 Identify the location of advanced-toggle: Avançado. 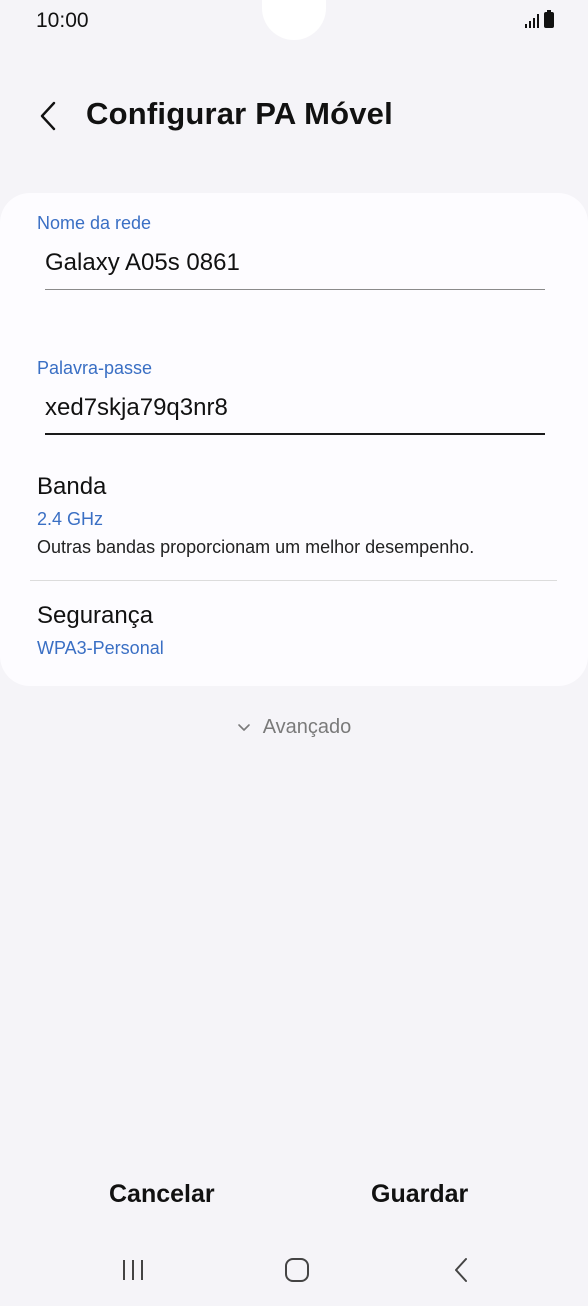
(294, 727).